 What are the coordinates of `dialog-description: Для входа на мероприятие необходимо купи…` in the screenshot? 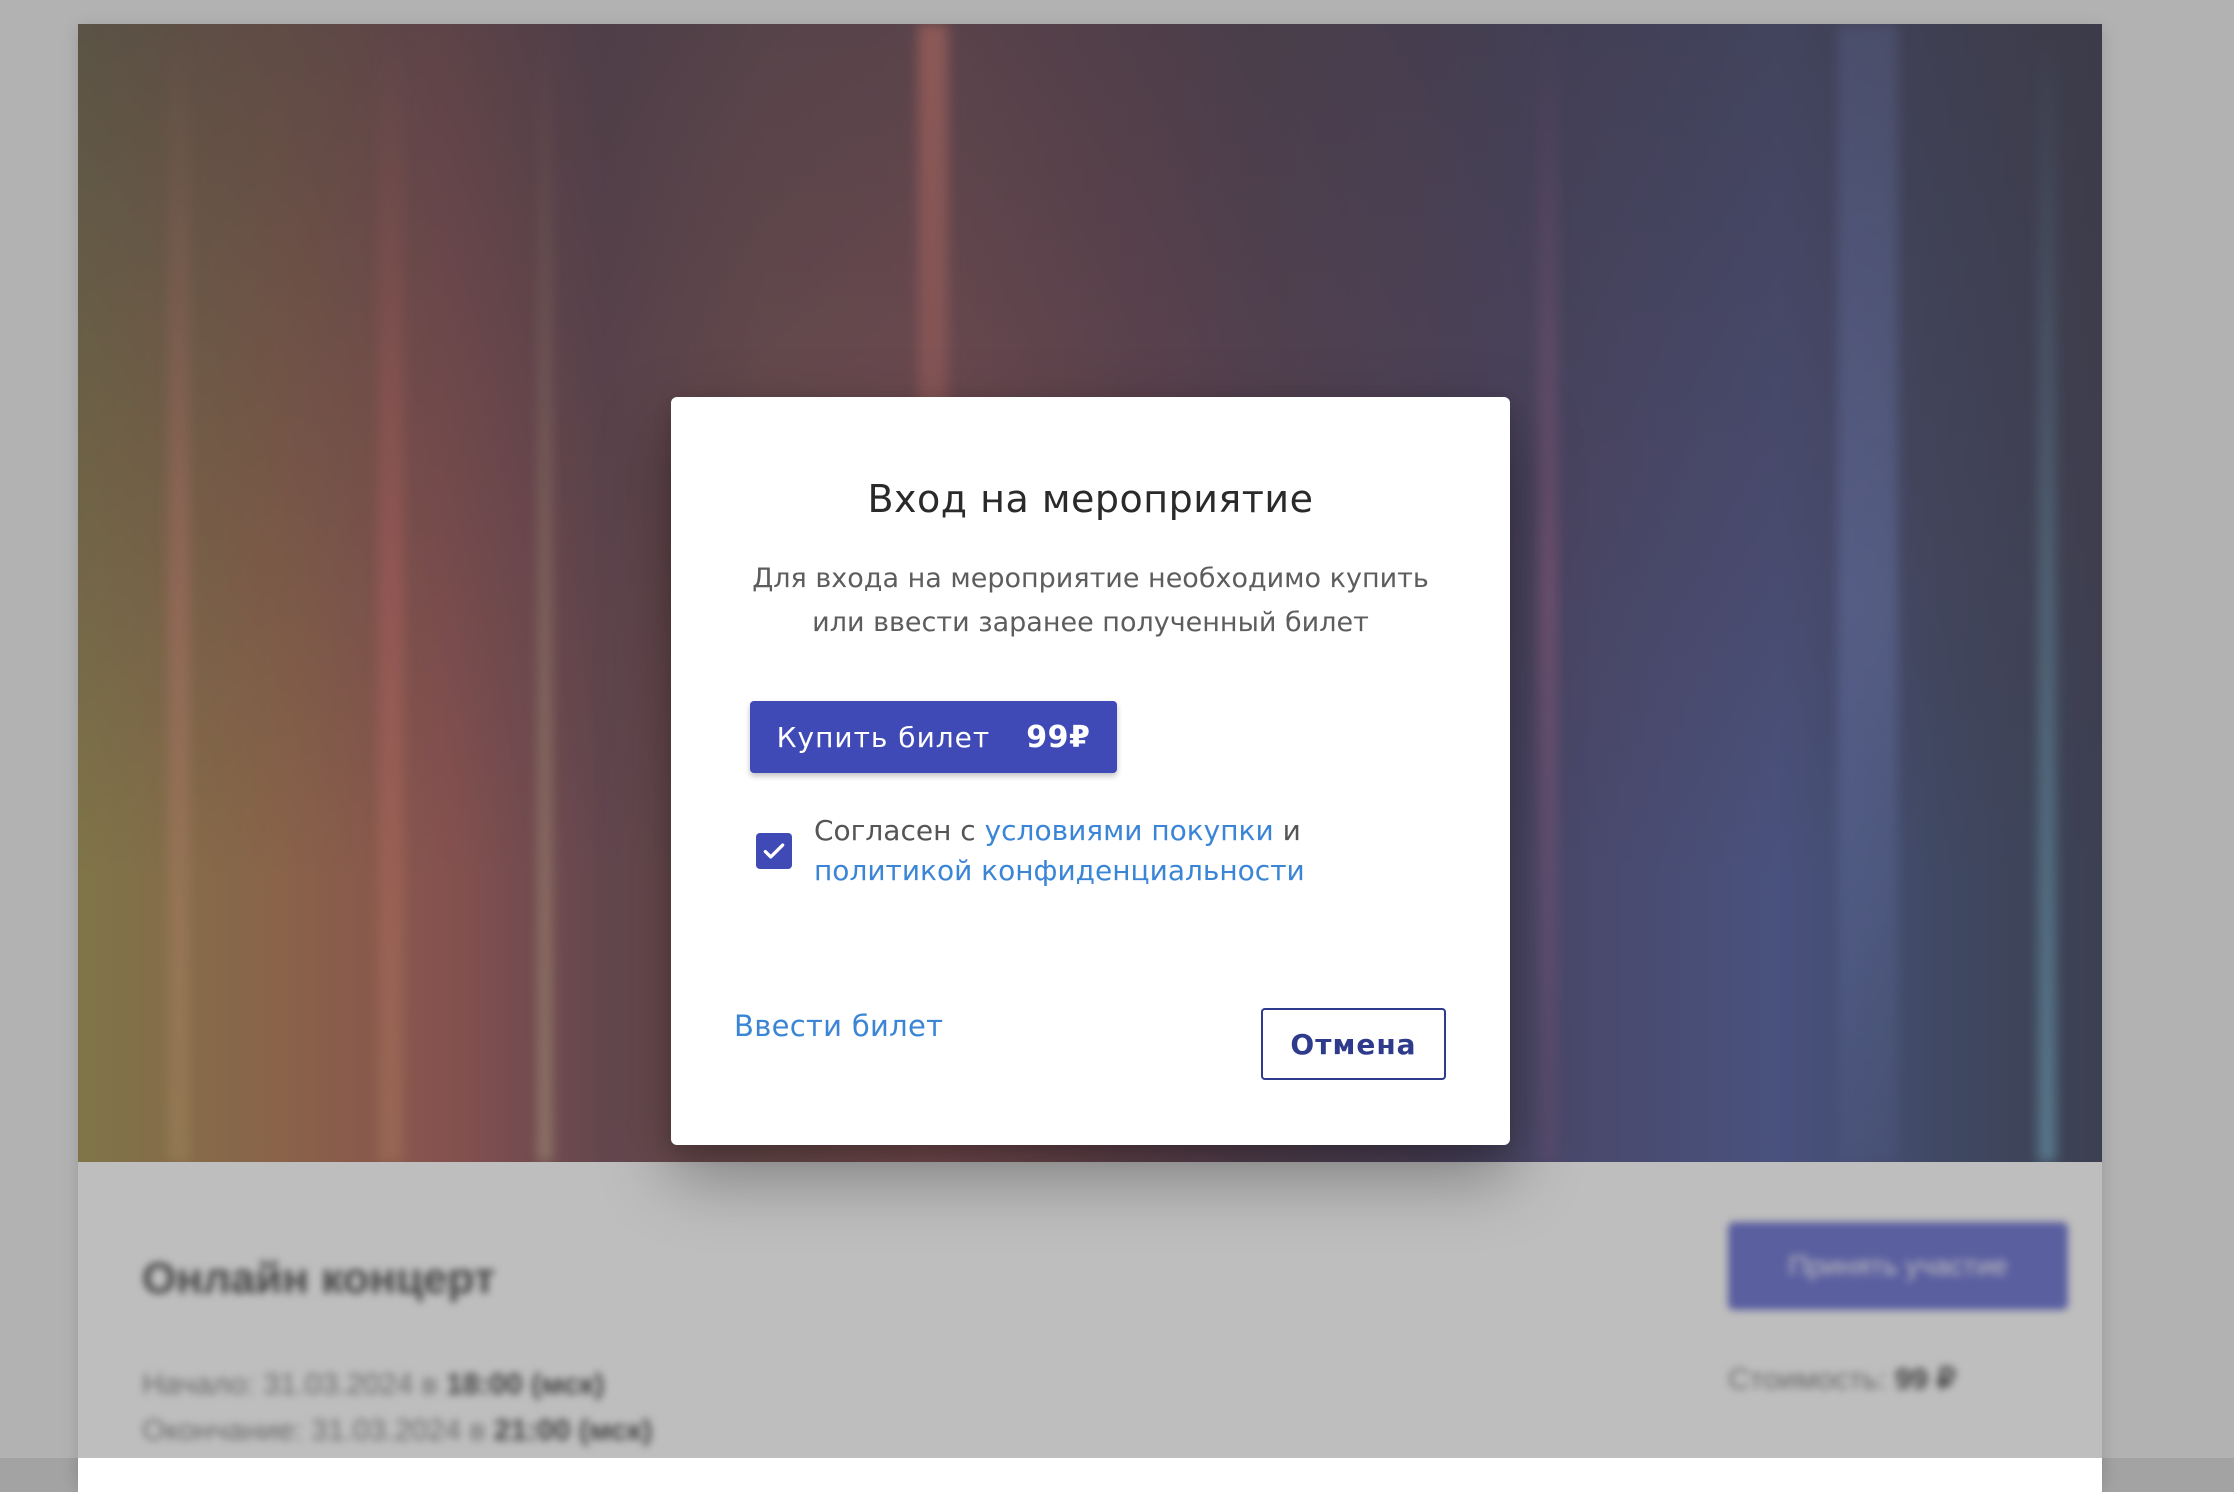 It's located at (1090, 601).